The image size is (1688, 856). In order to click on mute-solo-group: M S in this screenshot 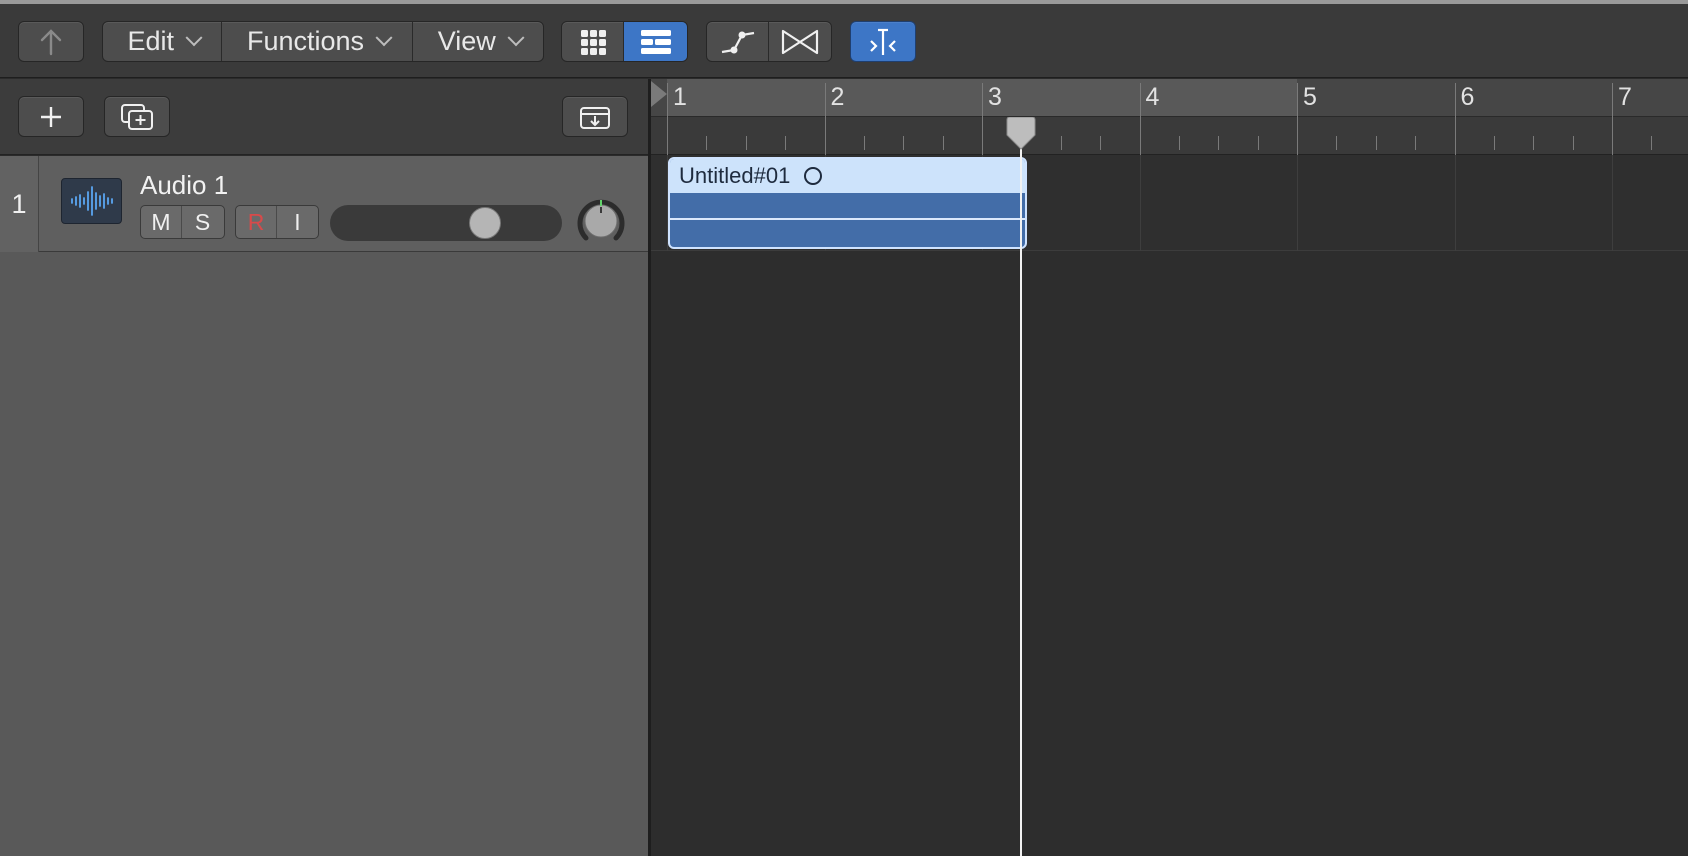, I will do `click(182, 222)`.